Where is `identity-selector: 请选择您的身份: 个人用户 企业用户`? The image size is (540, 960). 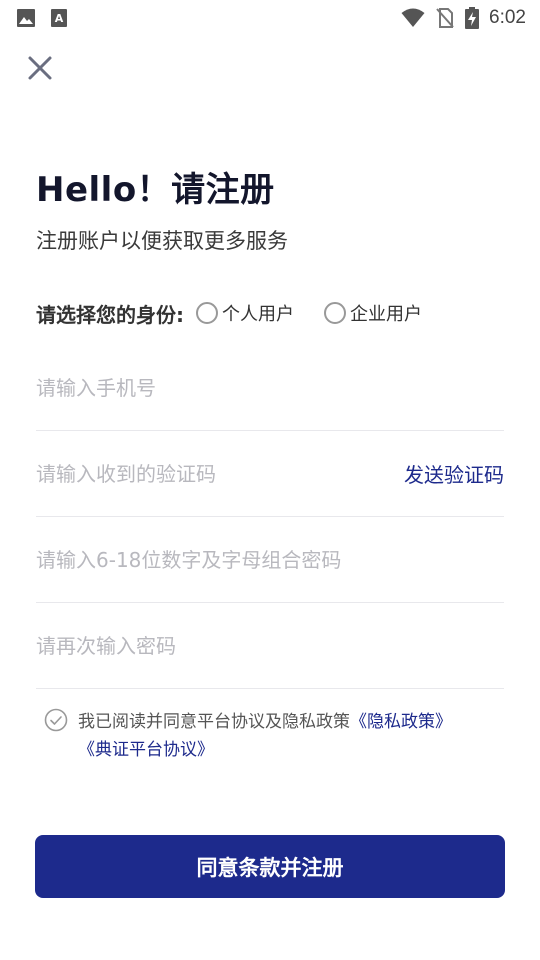 identity-selector: 请选择您的身份: 个人用户 企业用户 is located at coordinates (244, 313).